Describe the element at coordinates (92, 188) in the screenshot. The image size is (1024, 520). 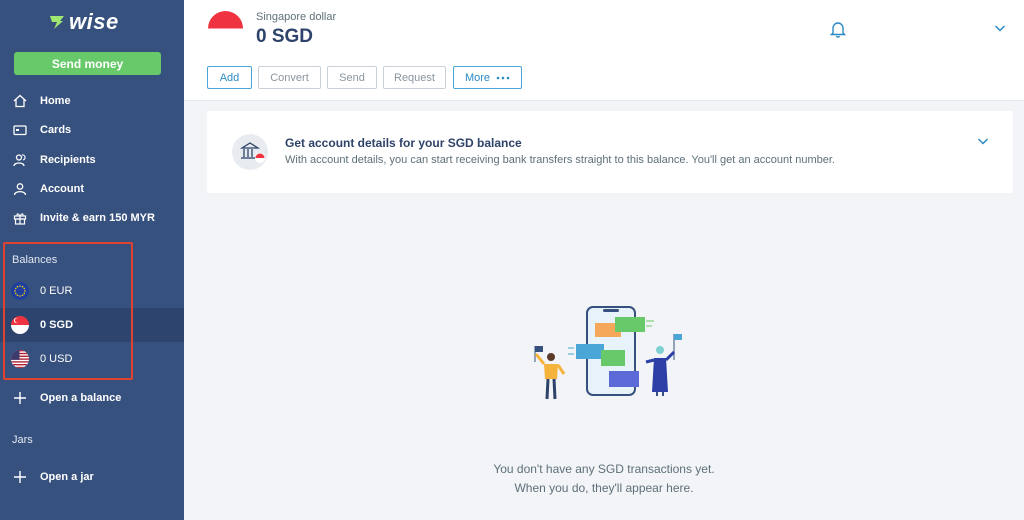
I see `sidebar-item-account: Account` at that location.